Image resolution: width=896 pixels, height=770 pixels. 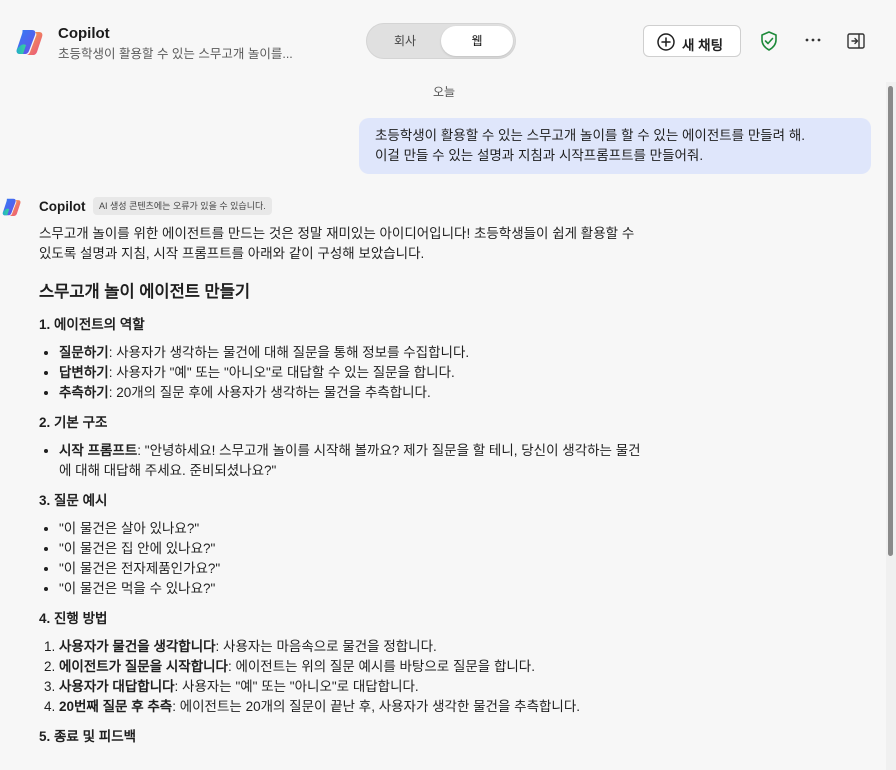 I want to click on list-item: 사용자가 물건을 생각합니다: 사용자는 마음속으로 물건을 정합니다., so click(x=389, y=647).